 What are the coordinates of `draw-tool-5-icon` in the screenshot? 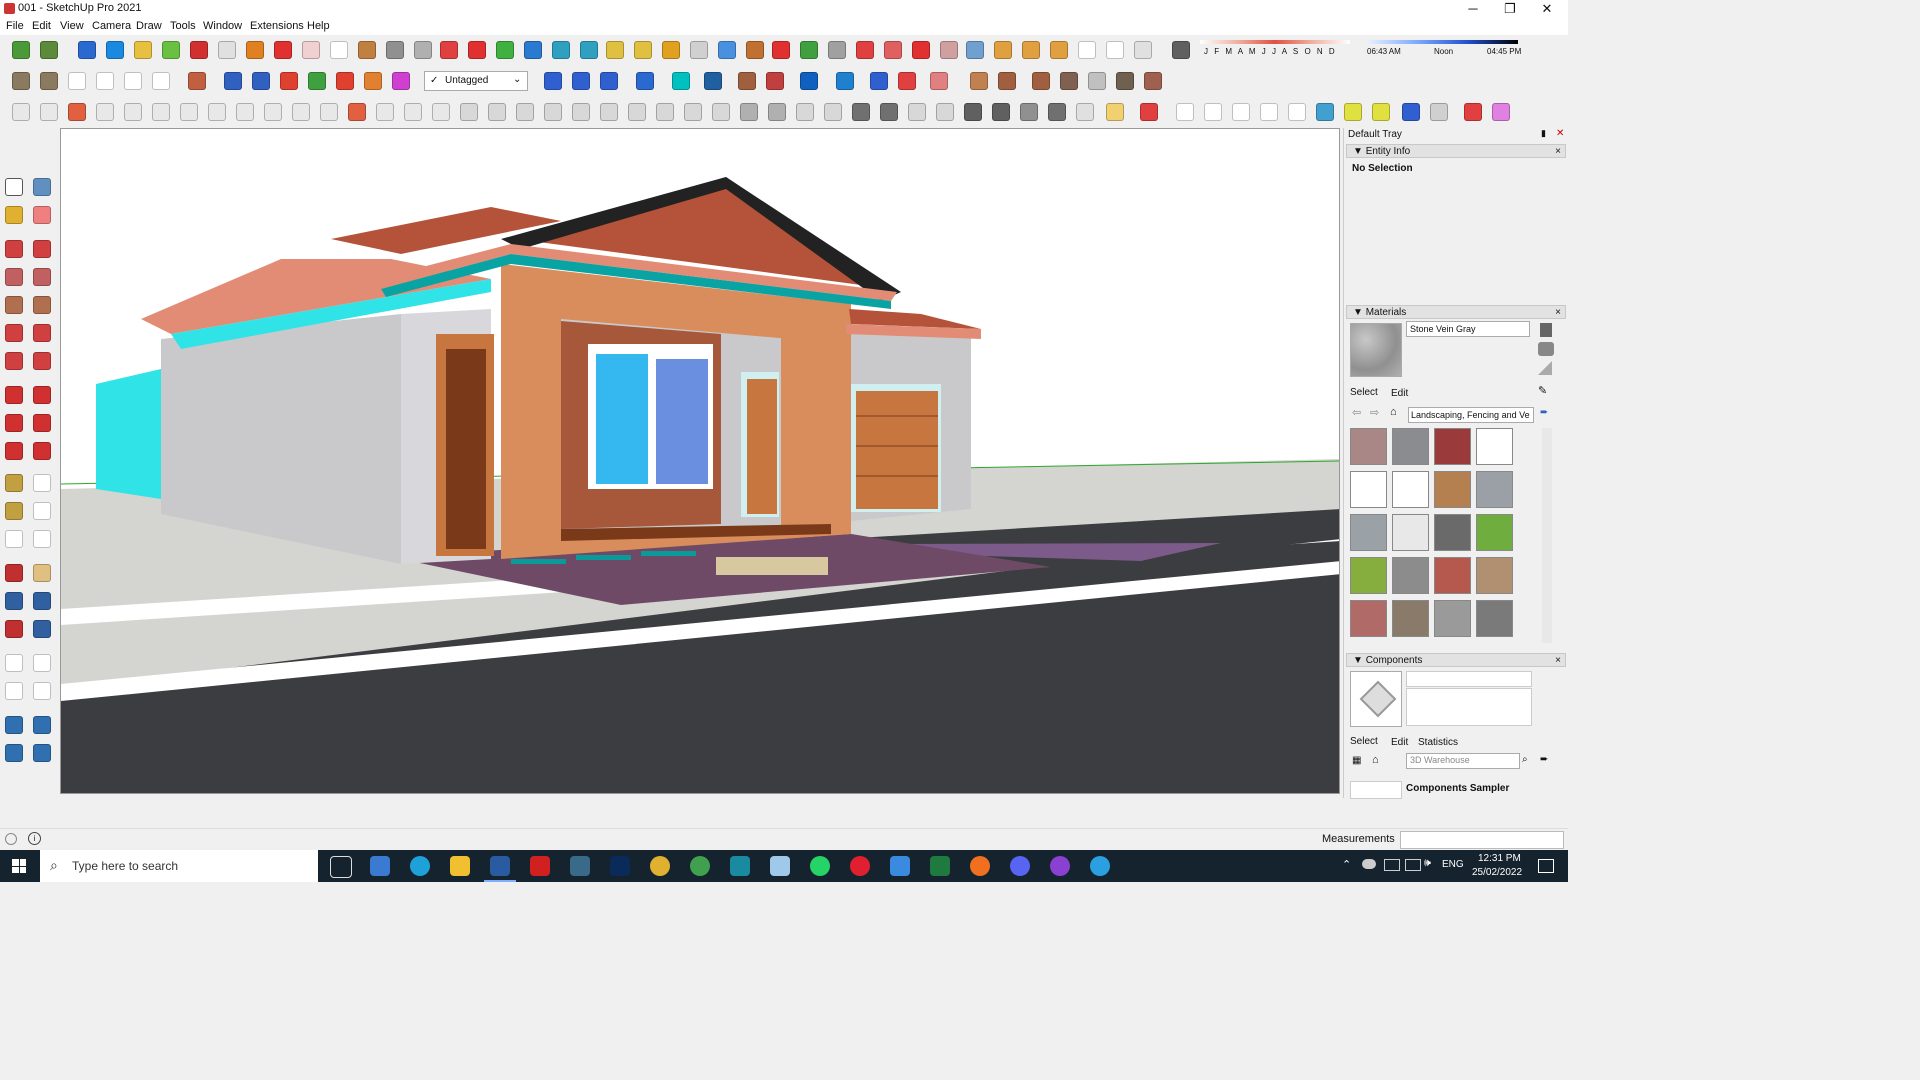 It's located at (133, 112).